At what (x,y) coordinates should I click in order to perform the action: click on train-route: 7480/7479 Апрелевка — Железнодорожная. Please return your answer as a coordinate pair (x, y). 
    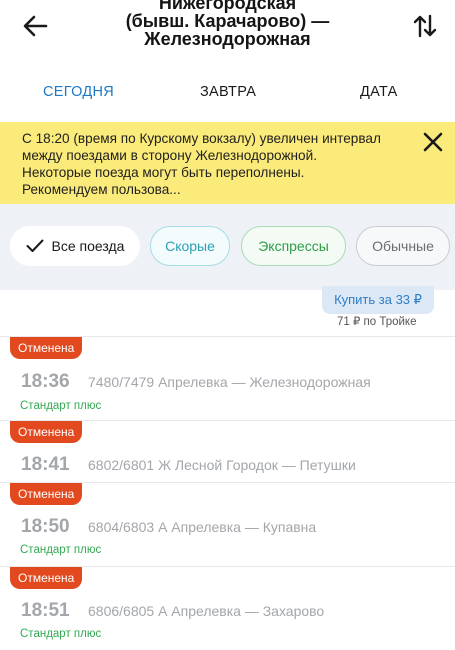
    Looking at the image, I should click on (229, 382).